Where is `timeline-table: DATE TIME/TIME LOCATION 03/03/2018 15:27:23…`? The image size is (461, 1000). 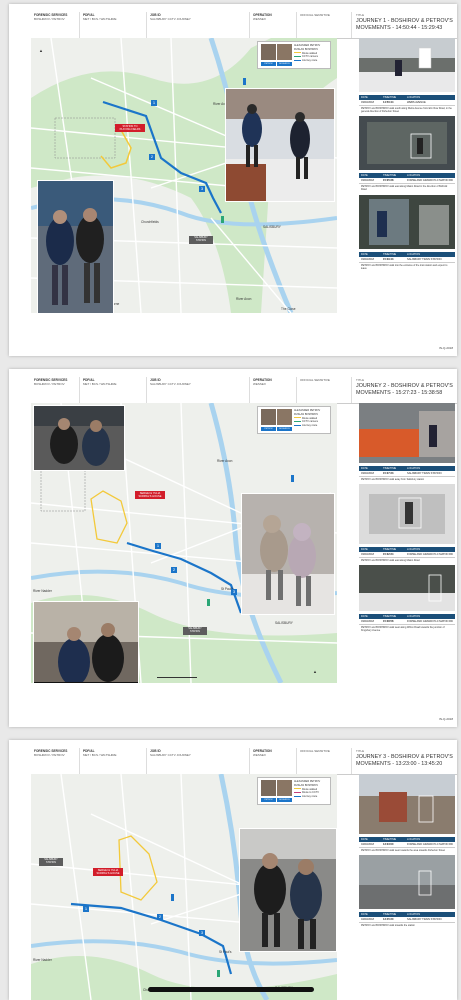 timeline-table: DATE TIME/TIME LOCATION 03/03/2018 15:27:23… is located at coordinates (407, 475).